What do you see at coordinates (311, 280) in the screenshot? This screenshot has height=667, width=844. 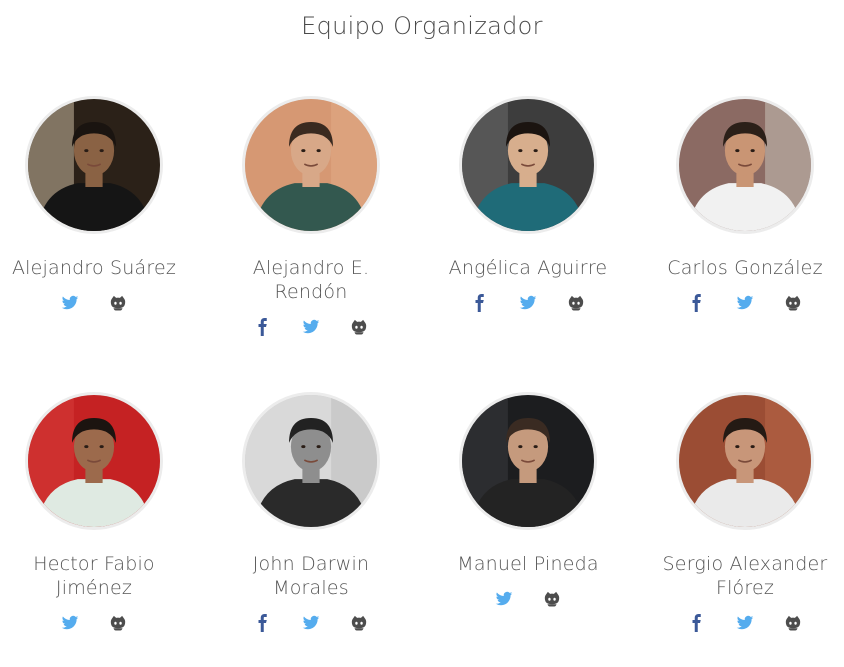 I see `member-name: Alejandro E. Rendón` at bounding box center [311, 280].